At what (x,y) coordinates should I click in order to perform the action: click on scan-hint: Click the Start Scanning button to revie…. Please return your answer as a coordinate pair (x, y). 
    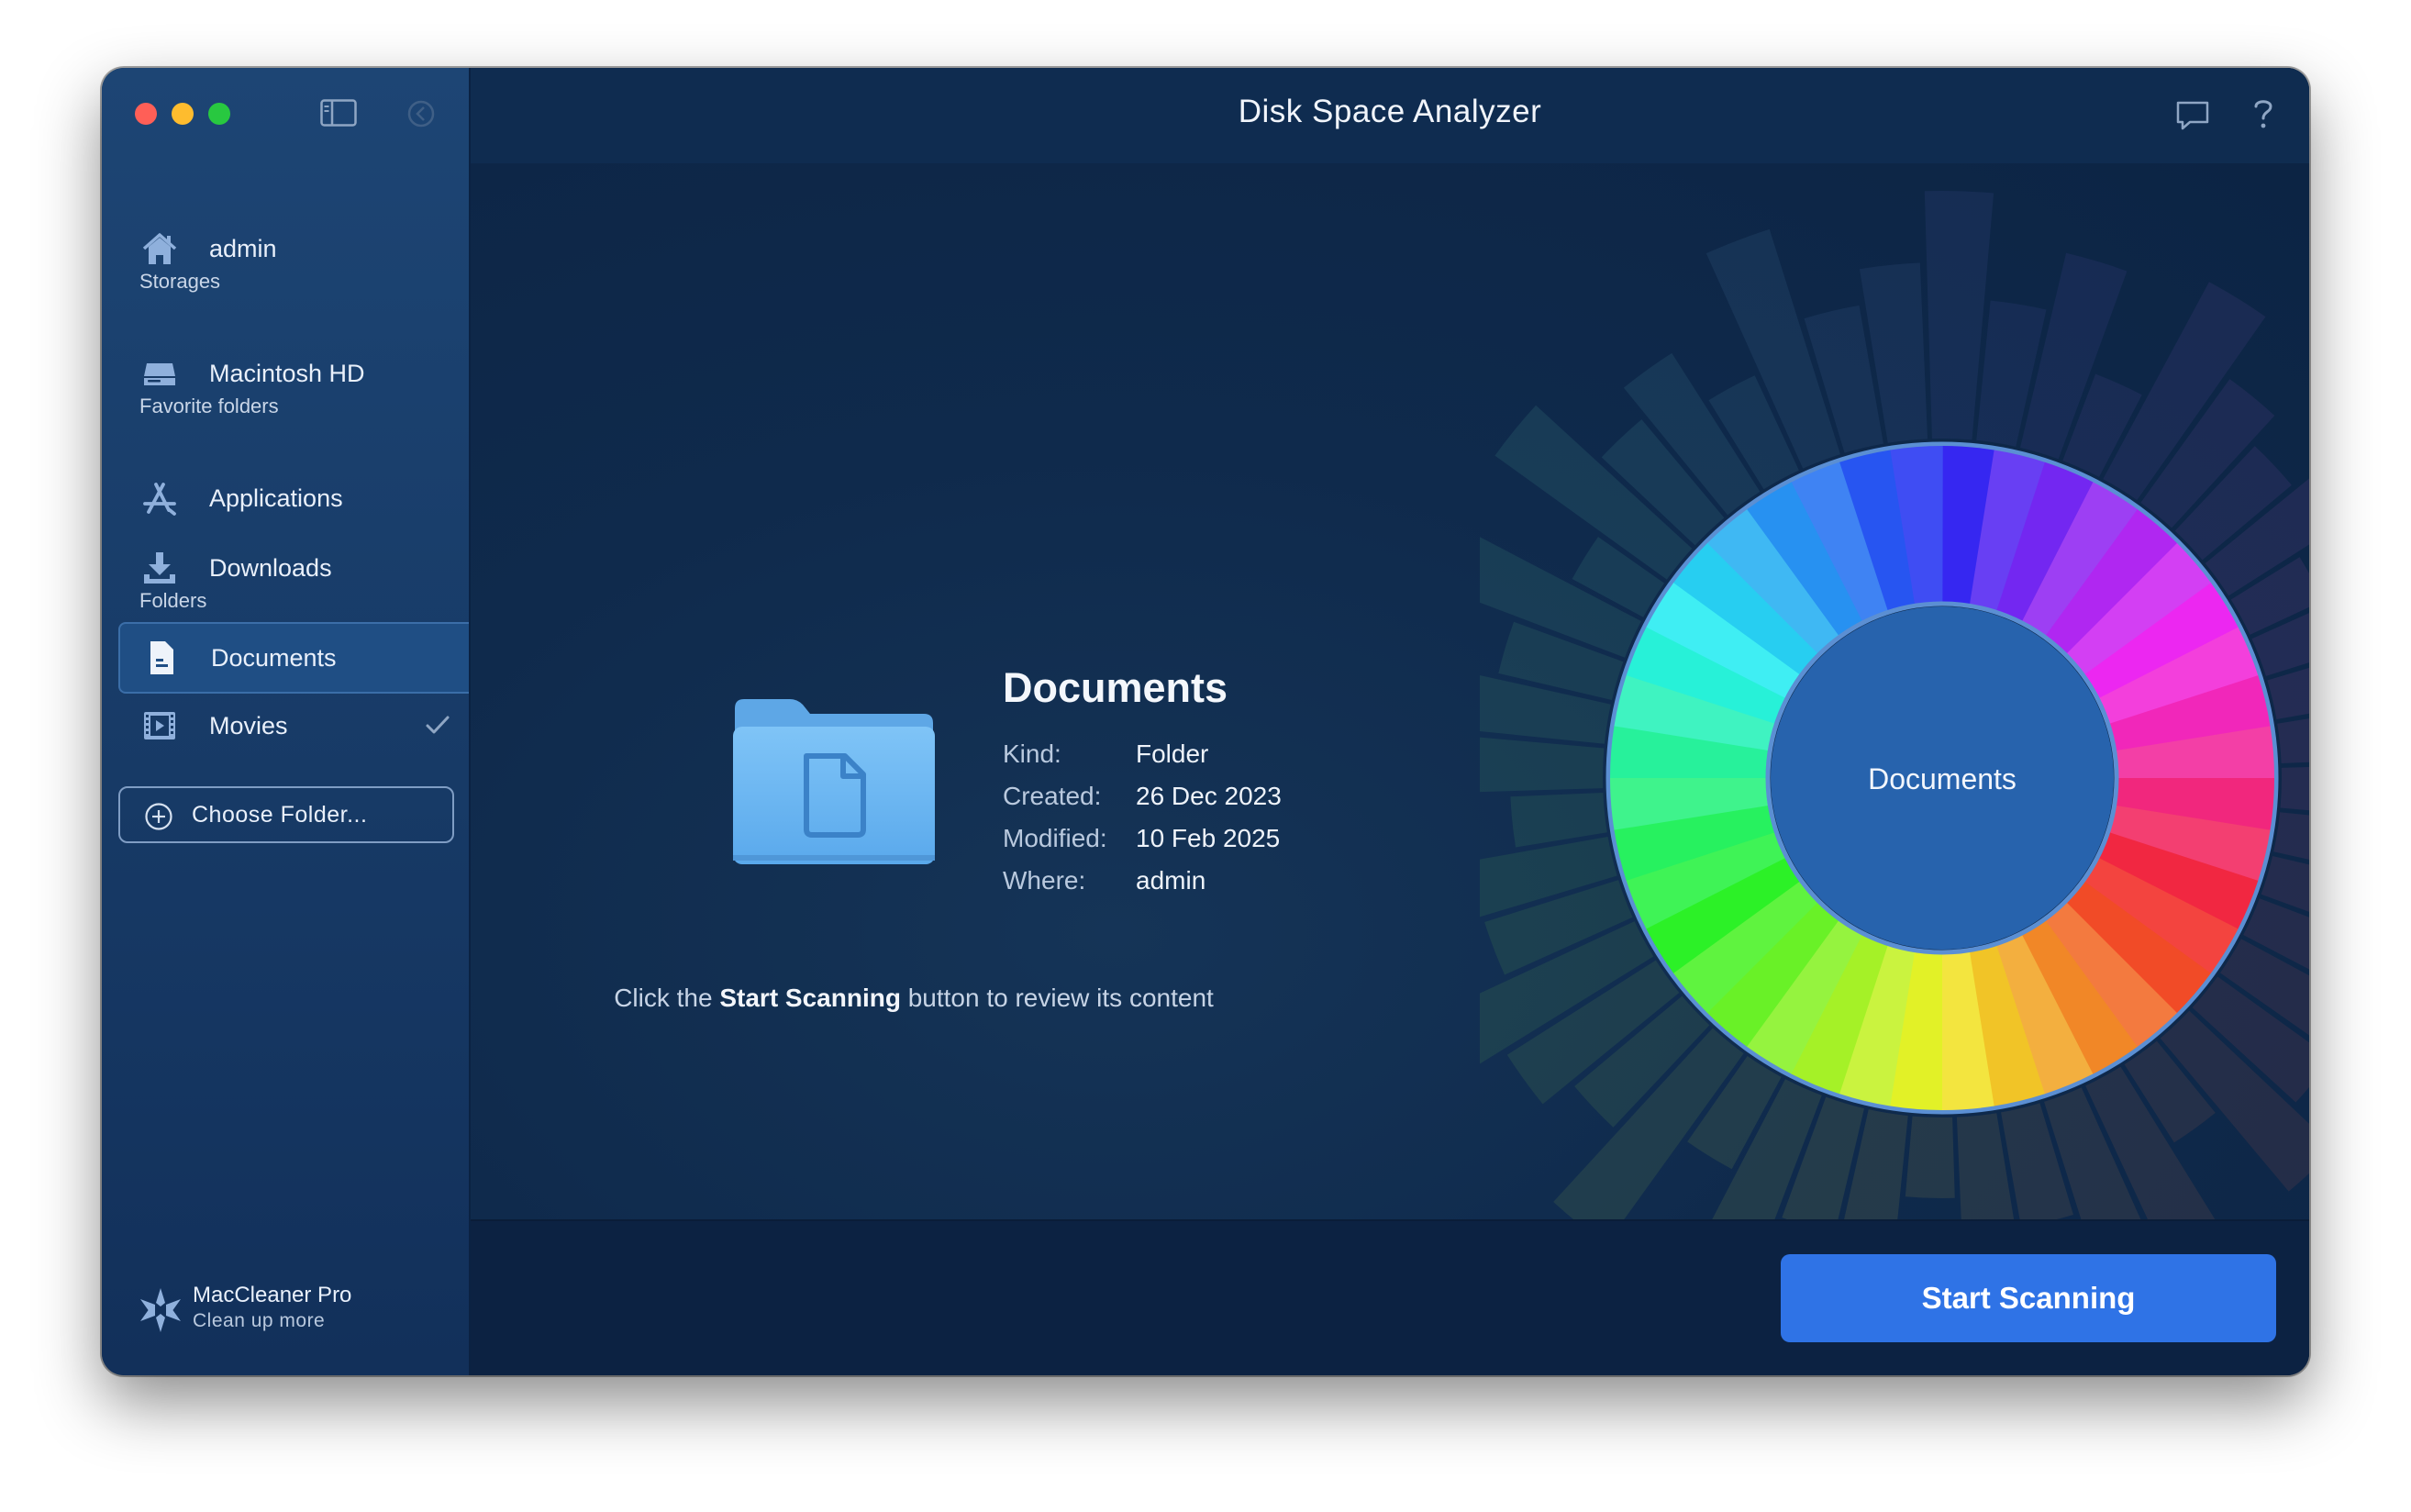
    Looking at the image, I should click on (914, 998).